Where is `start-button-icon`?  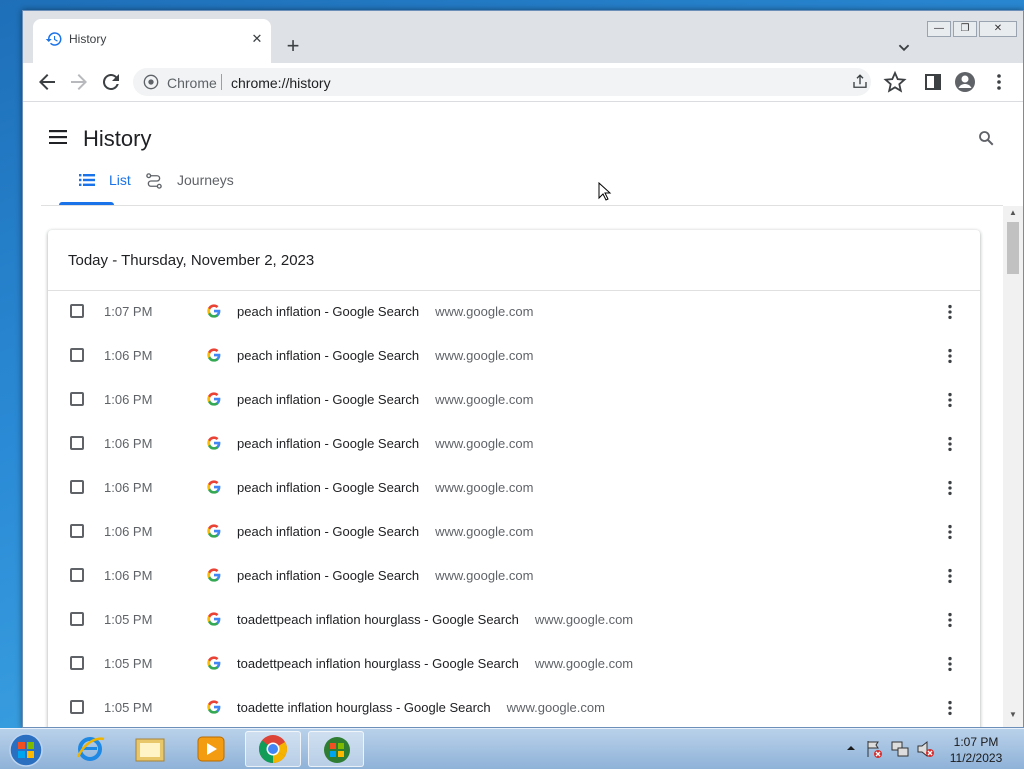 start-button-icon is located at coordinates (26, 750).